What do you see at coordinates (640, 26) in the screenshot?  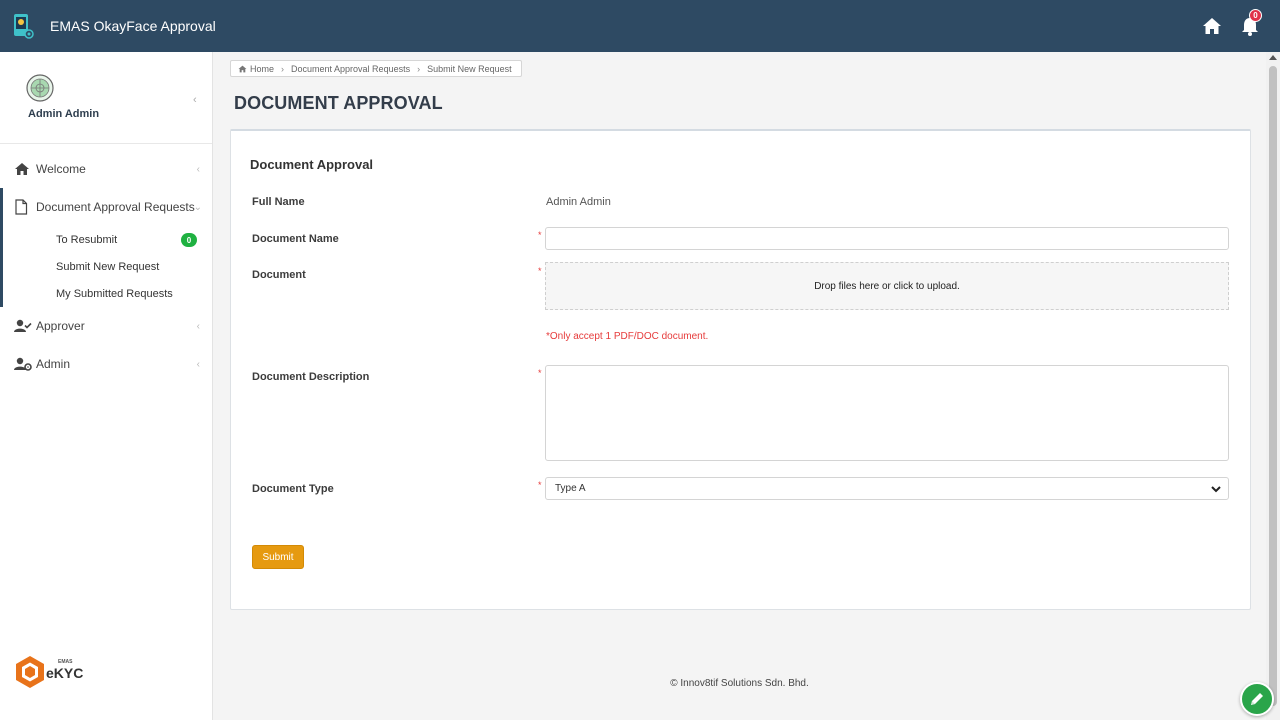 I see `top-bar: EMAS OkayFace Approval 0` at bounding box center [640, 26].